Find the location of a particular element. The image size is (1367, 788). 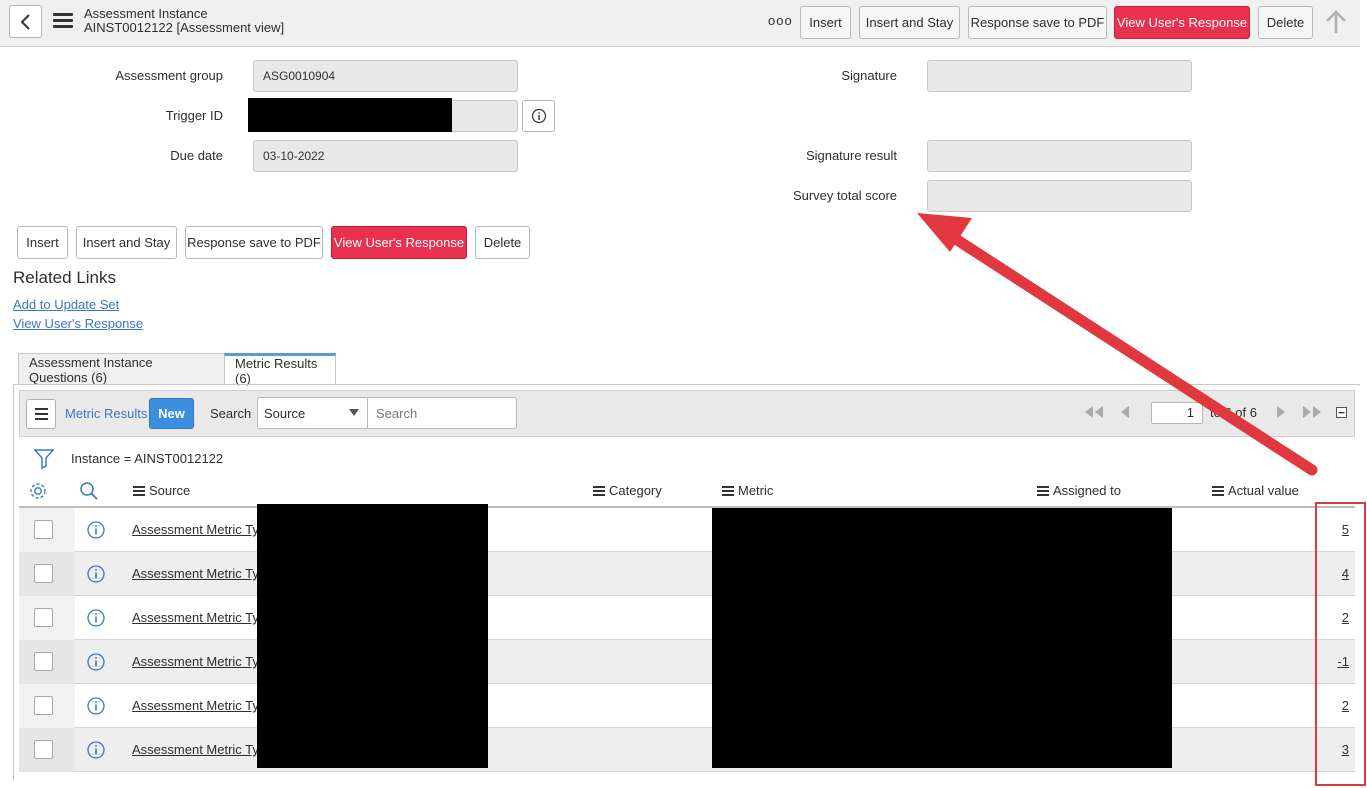

column-label: Assigned to is located at coordinates (1087, 490).